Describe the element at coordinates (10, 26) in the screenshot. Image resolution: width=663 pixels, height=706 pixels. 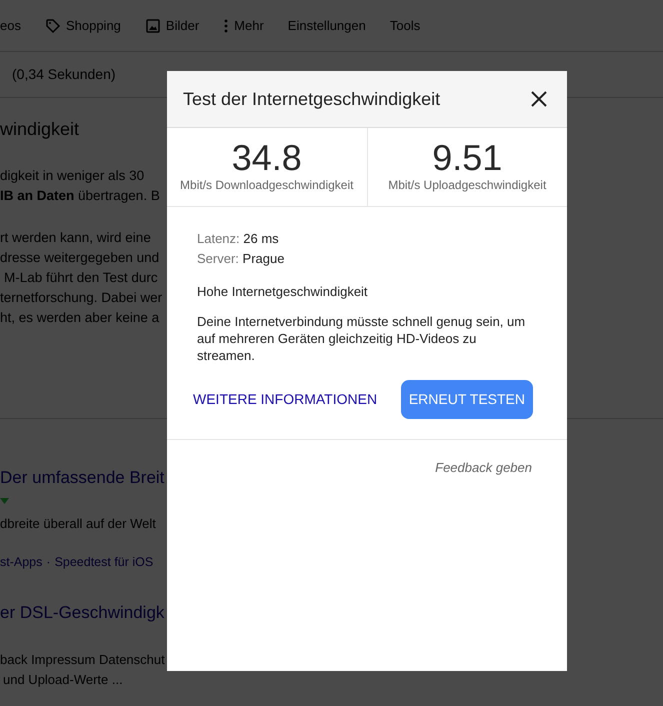
I see `nav-tab: eos` at that location.